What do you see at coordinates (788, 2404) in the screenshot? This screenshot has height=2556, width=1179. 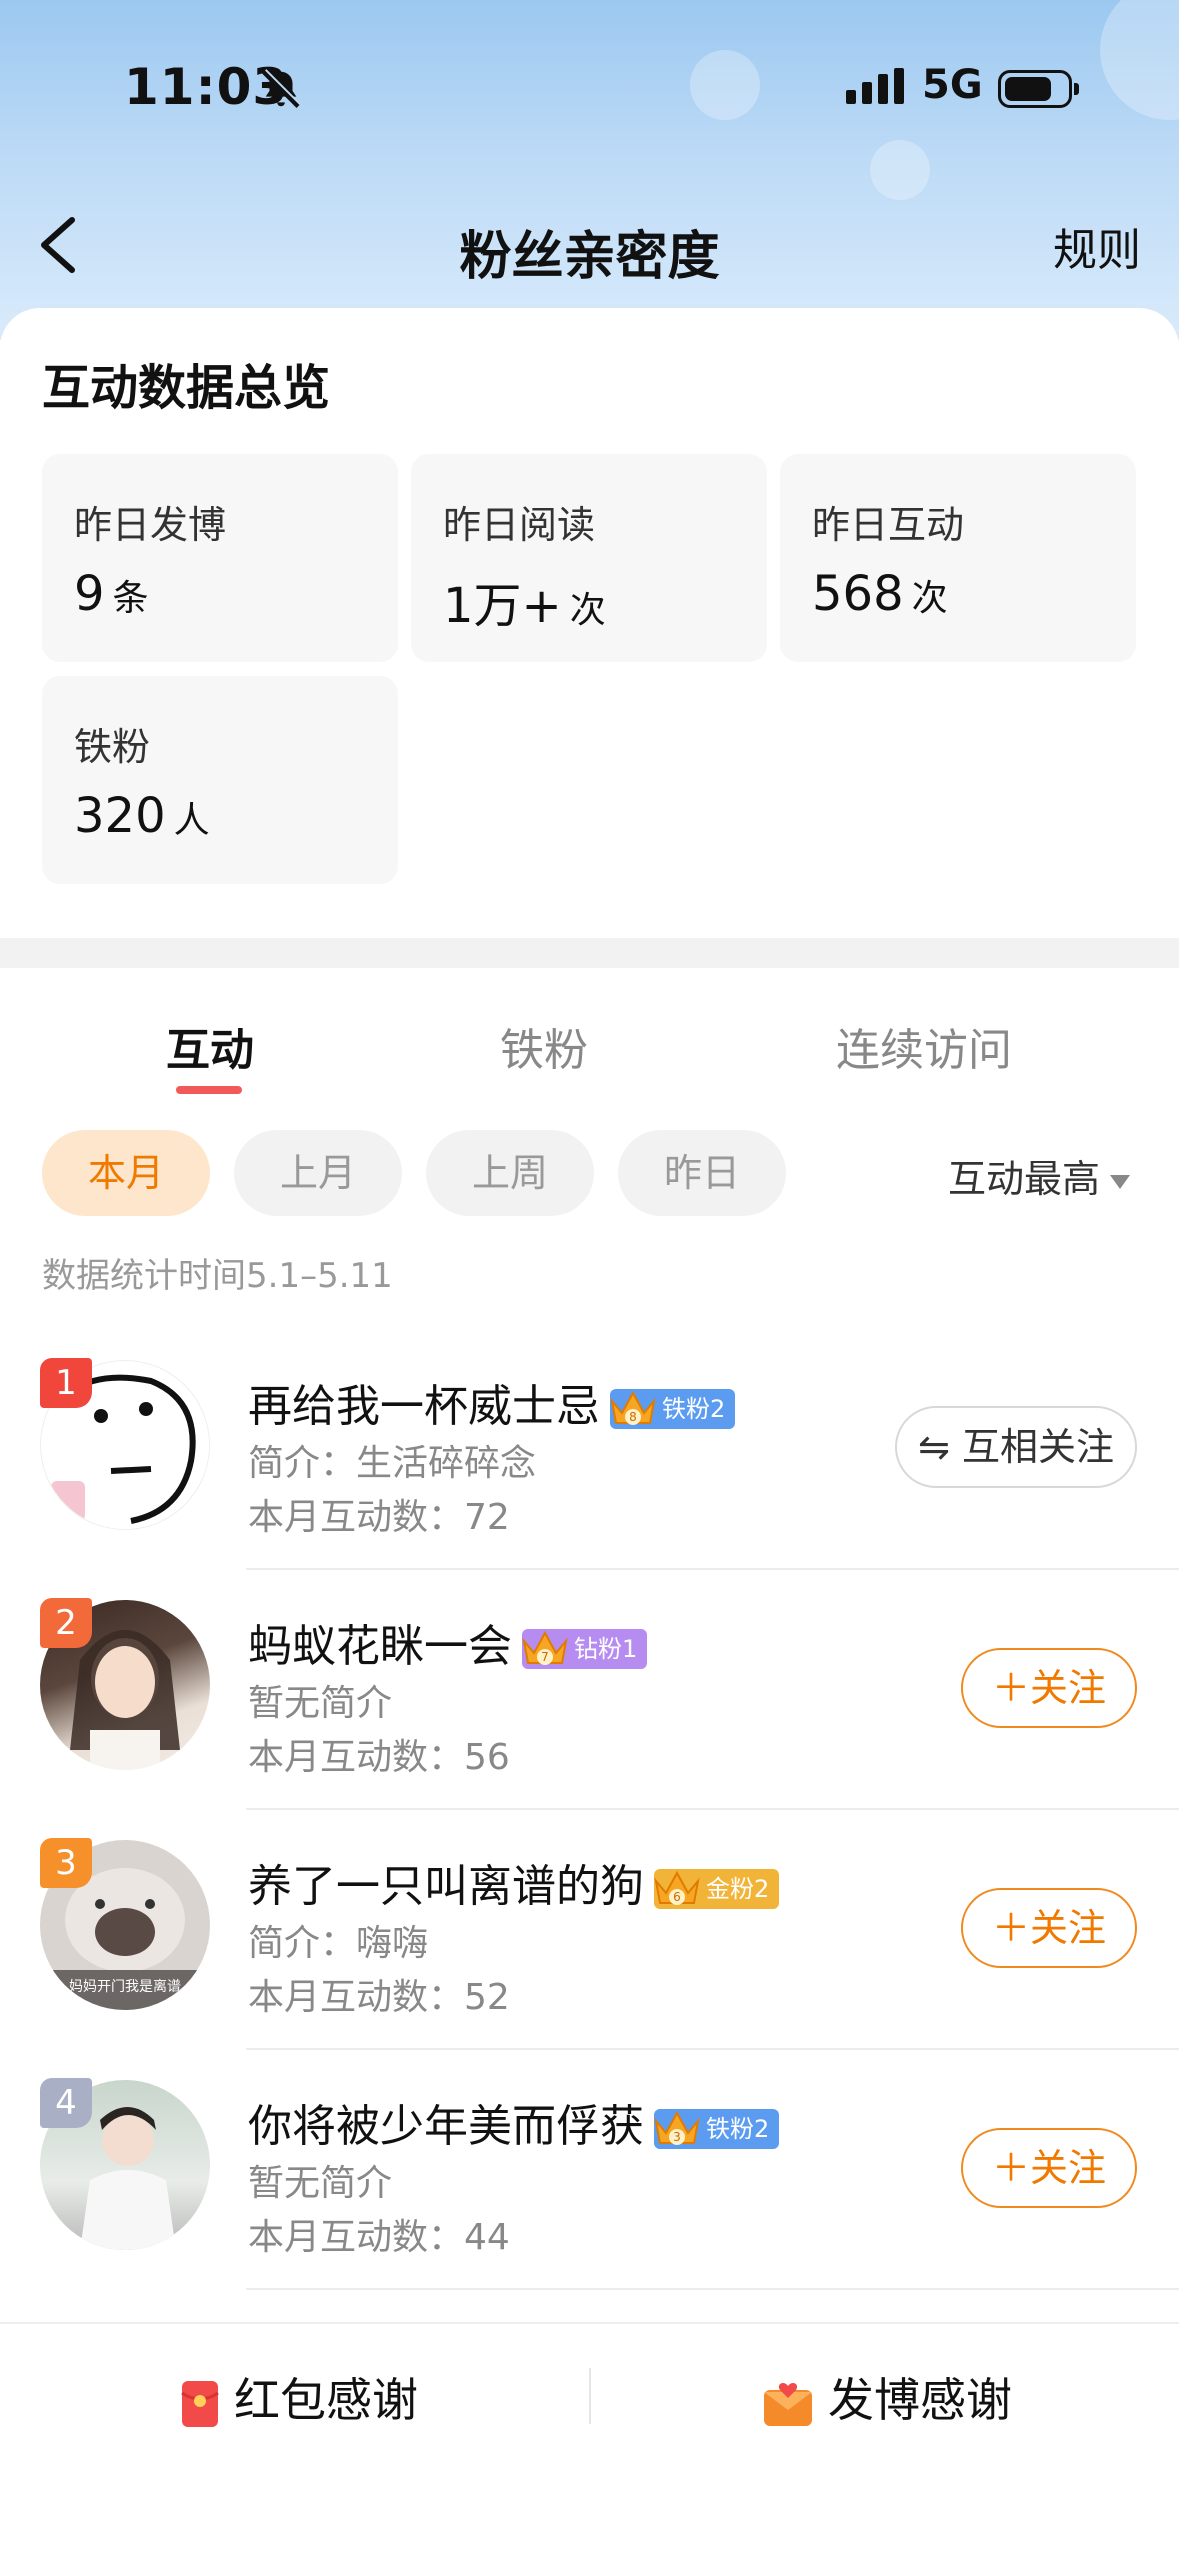 I see `envelope-heart-icon` at bounding box center [788, 2404].